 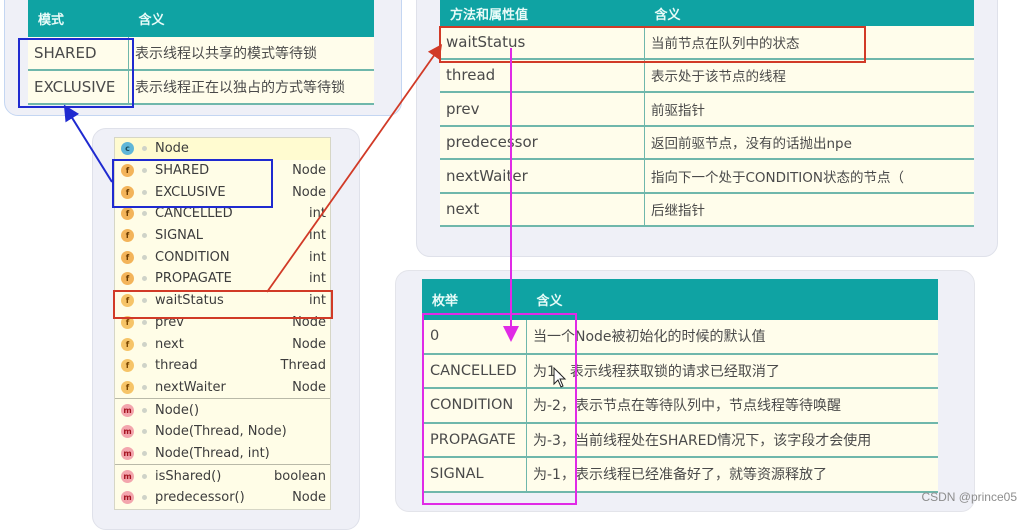 I want to click on structure-member-row: m isShared() boolean, so click(x=222, y=475).